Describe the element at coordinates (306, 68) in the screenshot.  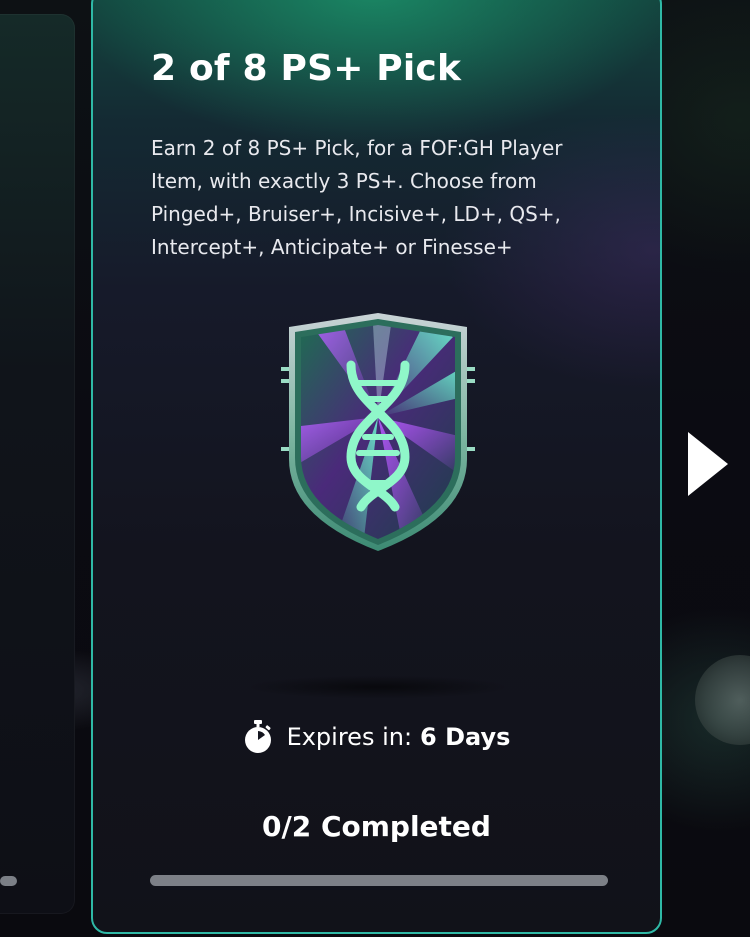
I see `objective-title: 2 of 8 PS+ Pick` at that location.